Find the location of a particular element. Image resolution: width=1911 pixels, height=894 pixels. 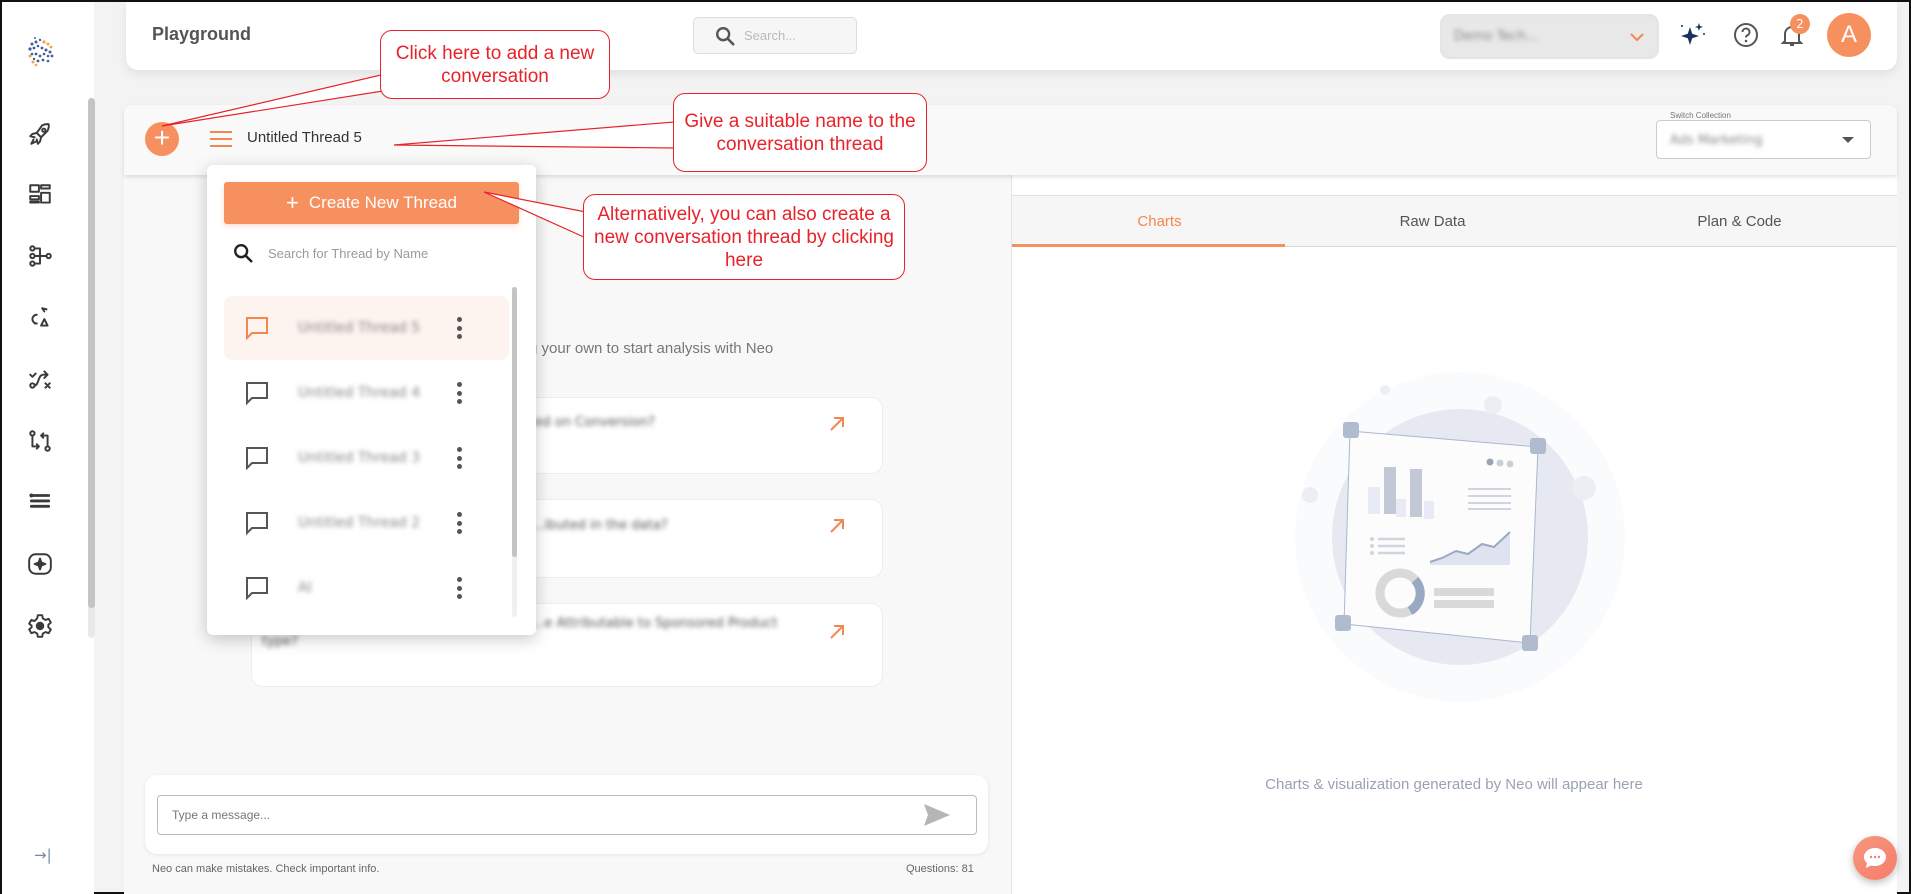

rocket-icon is located at coordinates (39, 134).